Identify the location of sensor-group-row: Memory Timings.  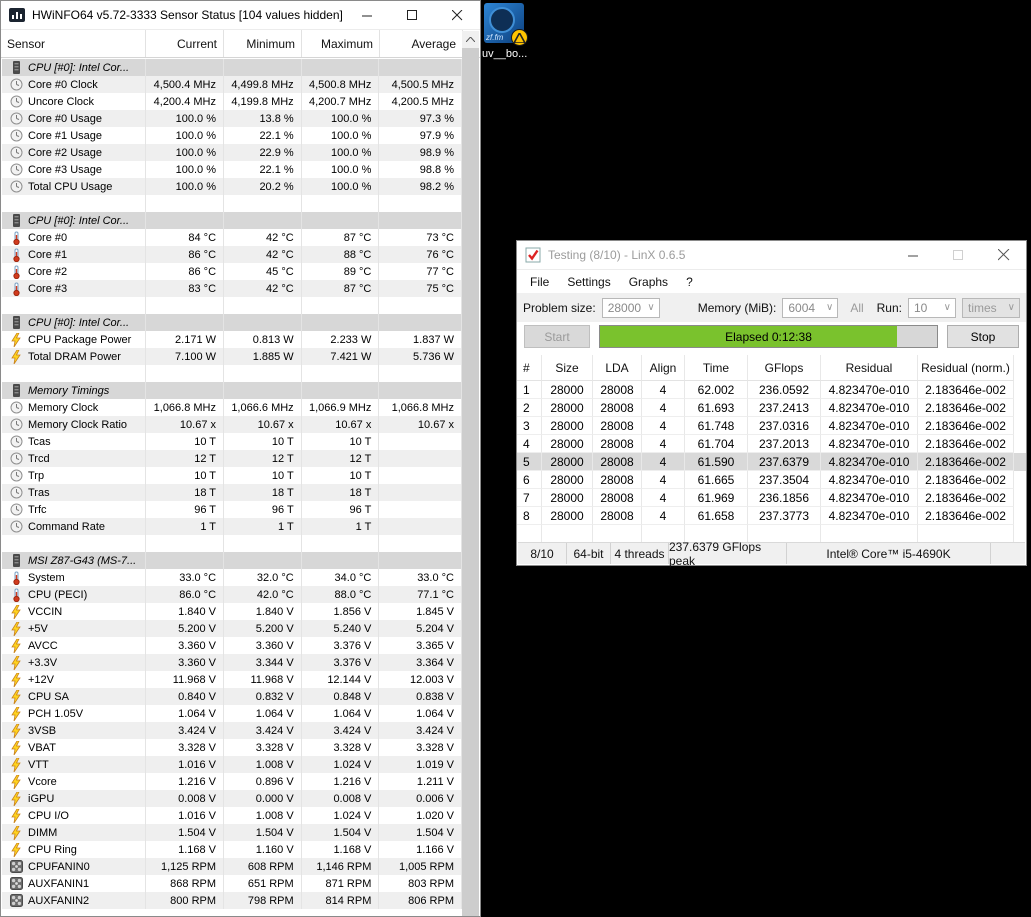
(232, 390).